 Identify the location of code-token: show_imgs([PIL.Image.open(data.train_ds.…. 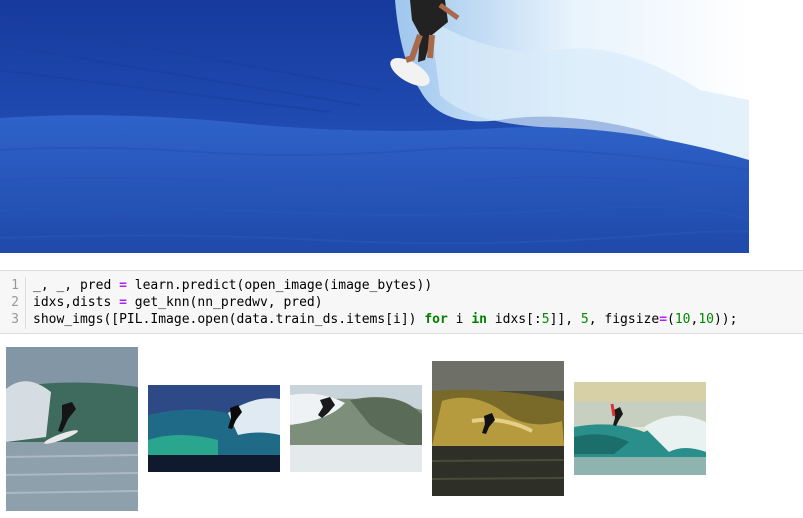
(229, 319).